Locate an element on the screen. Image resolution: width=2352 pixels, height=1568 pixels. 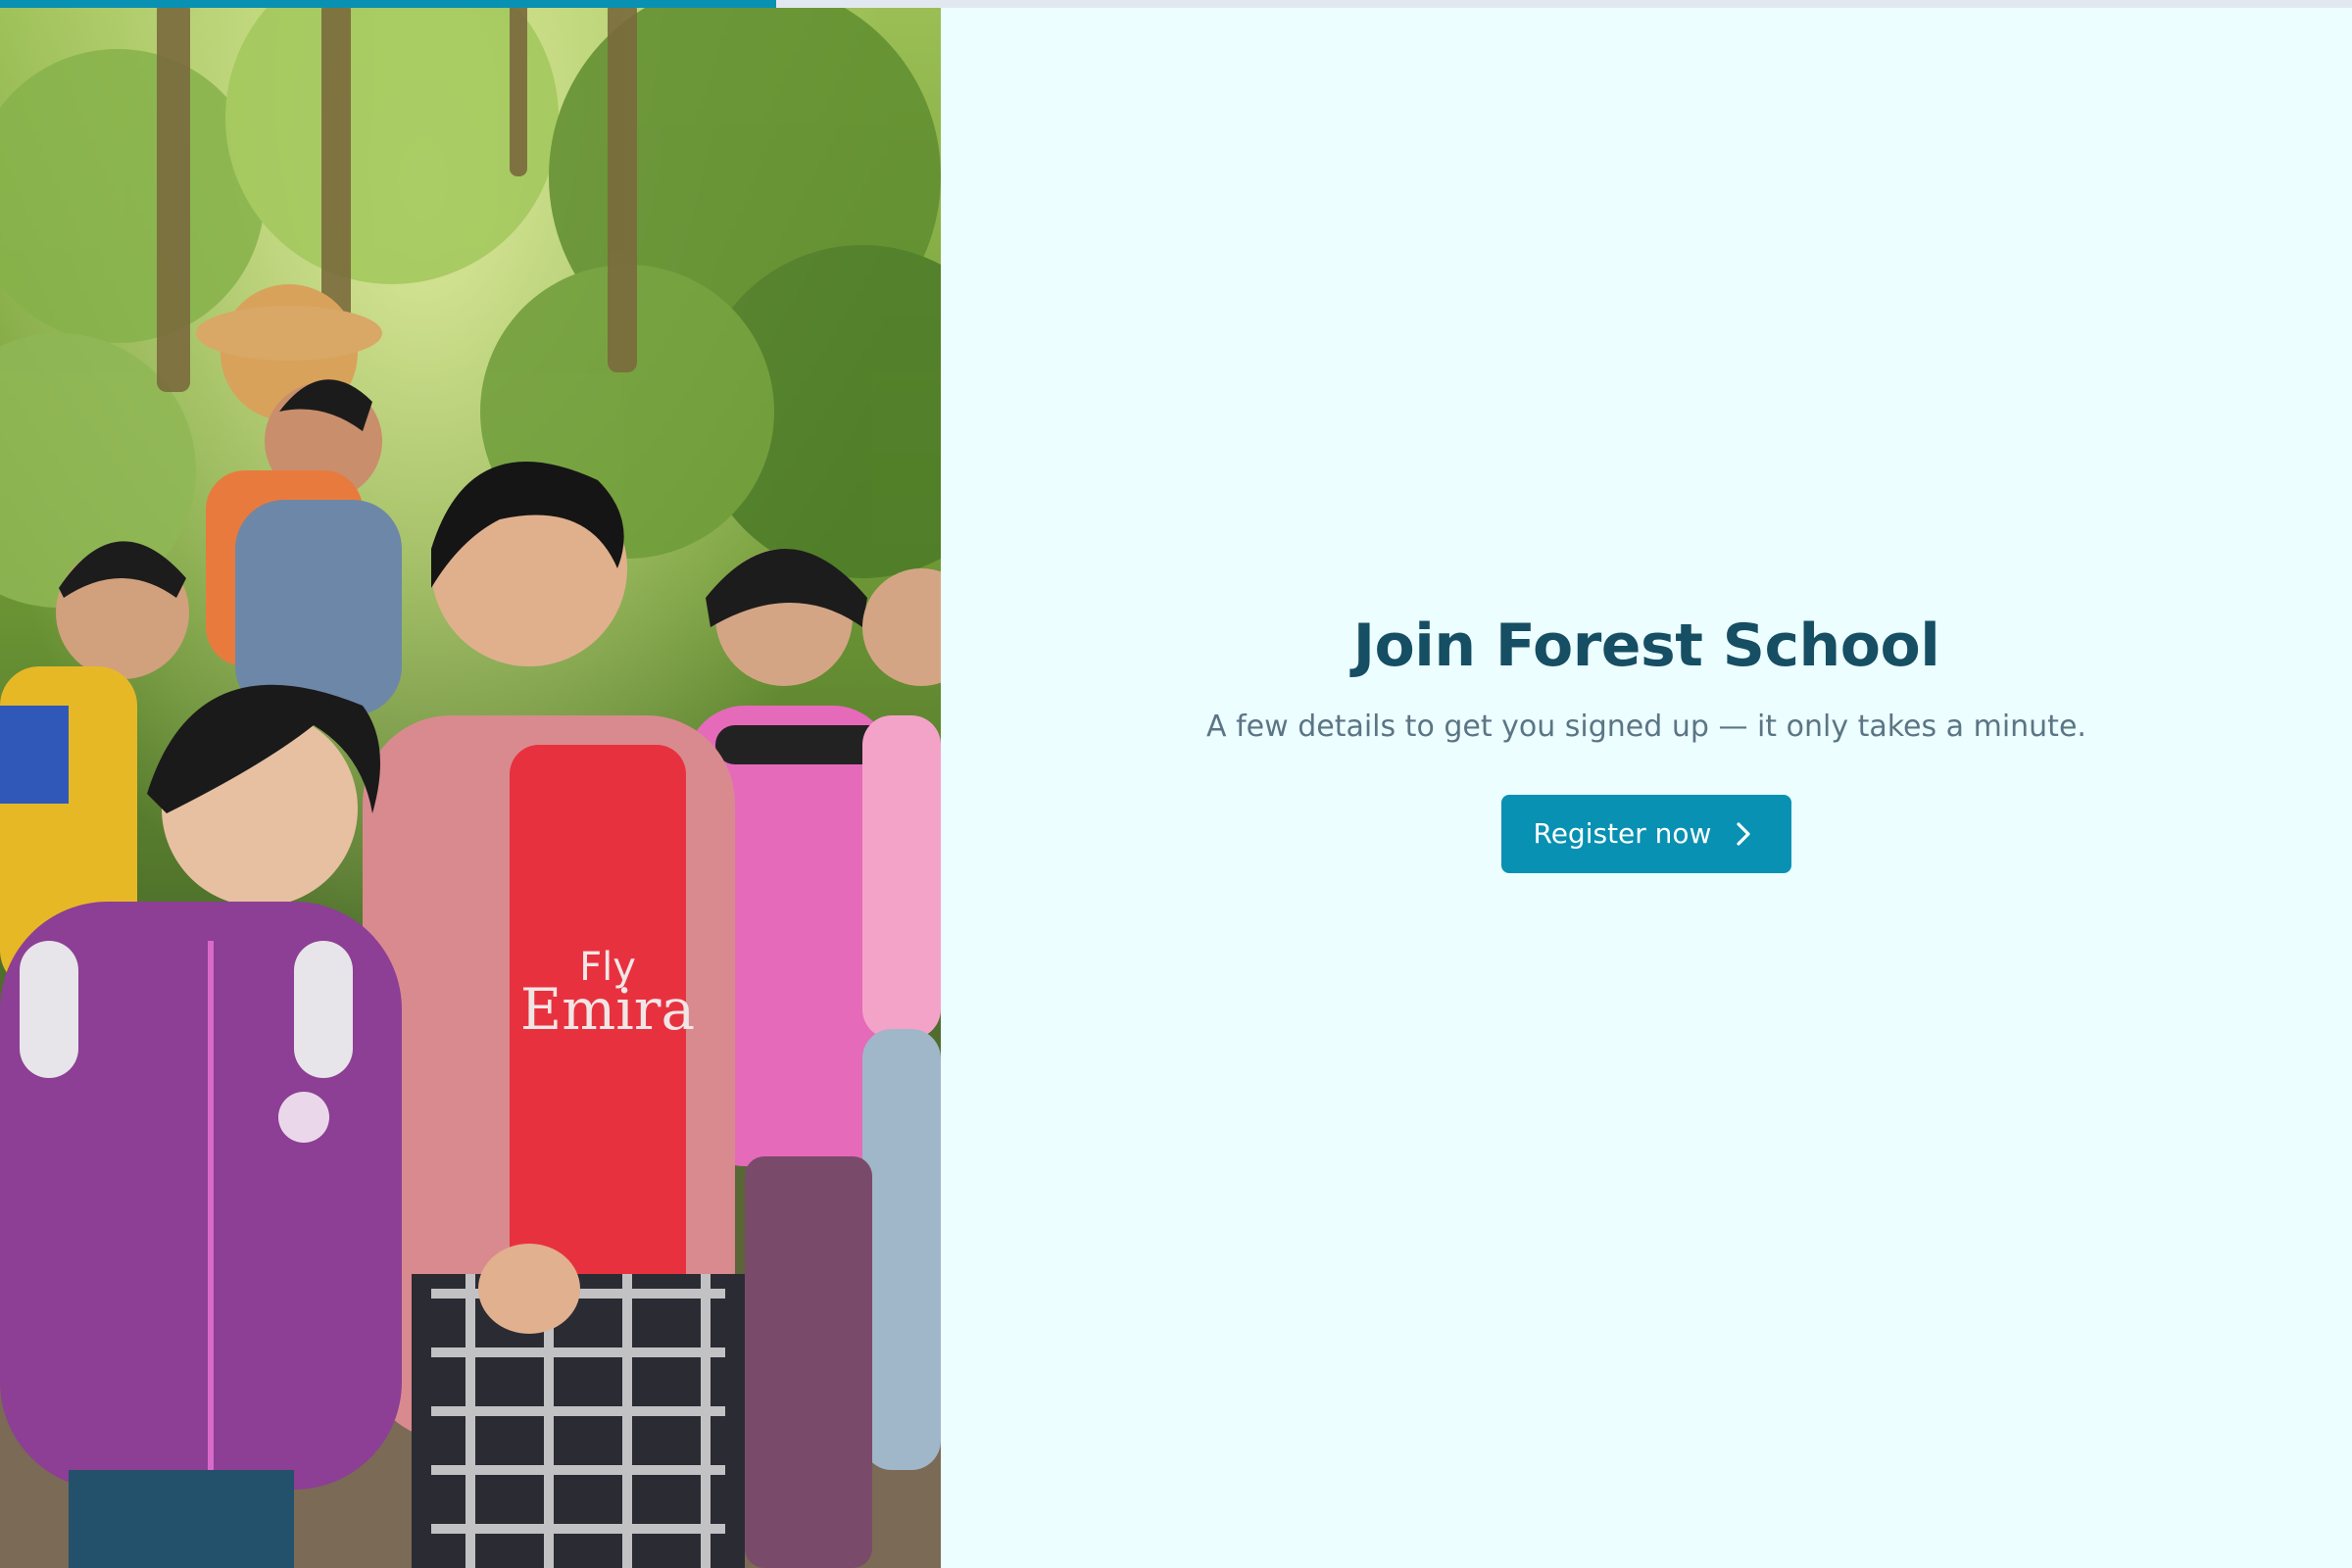
register-now-button: Register now is located at coordinates (1646, 833).